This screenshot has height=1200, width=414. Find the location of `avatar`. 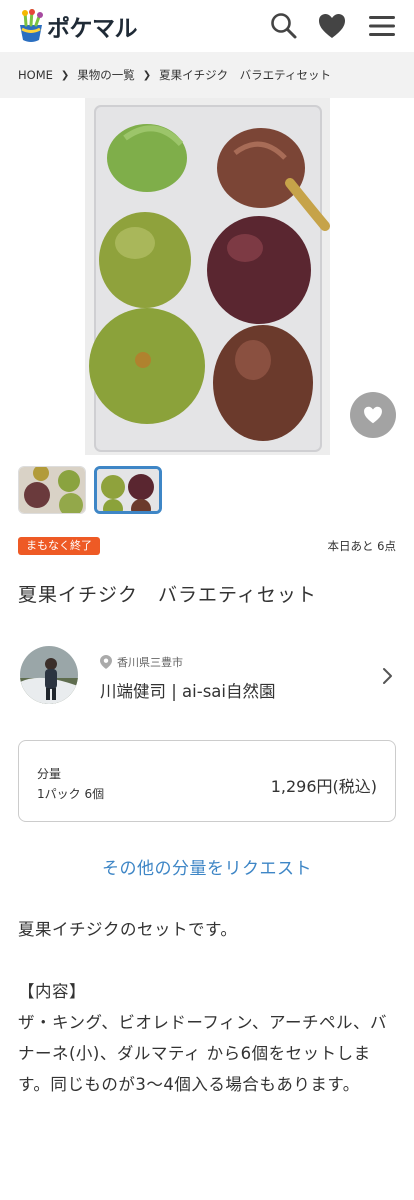

avatar is located at coordinates (49, 675).